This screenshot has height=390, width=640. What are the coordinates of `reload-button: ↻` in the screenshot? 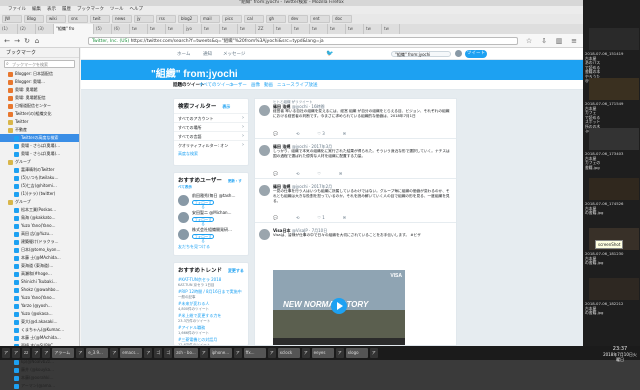 It's located at (27, 41).